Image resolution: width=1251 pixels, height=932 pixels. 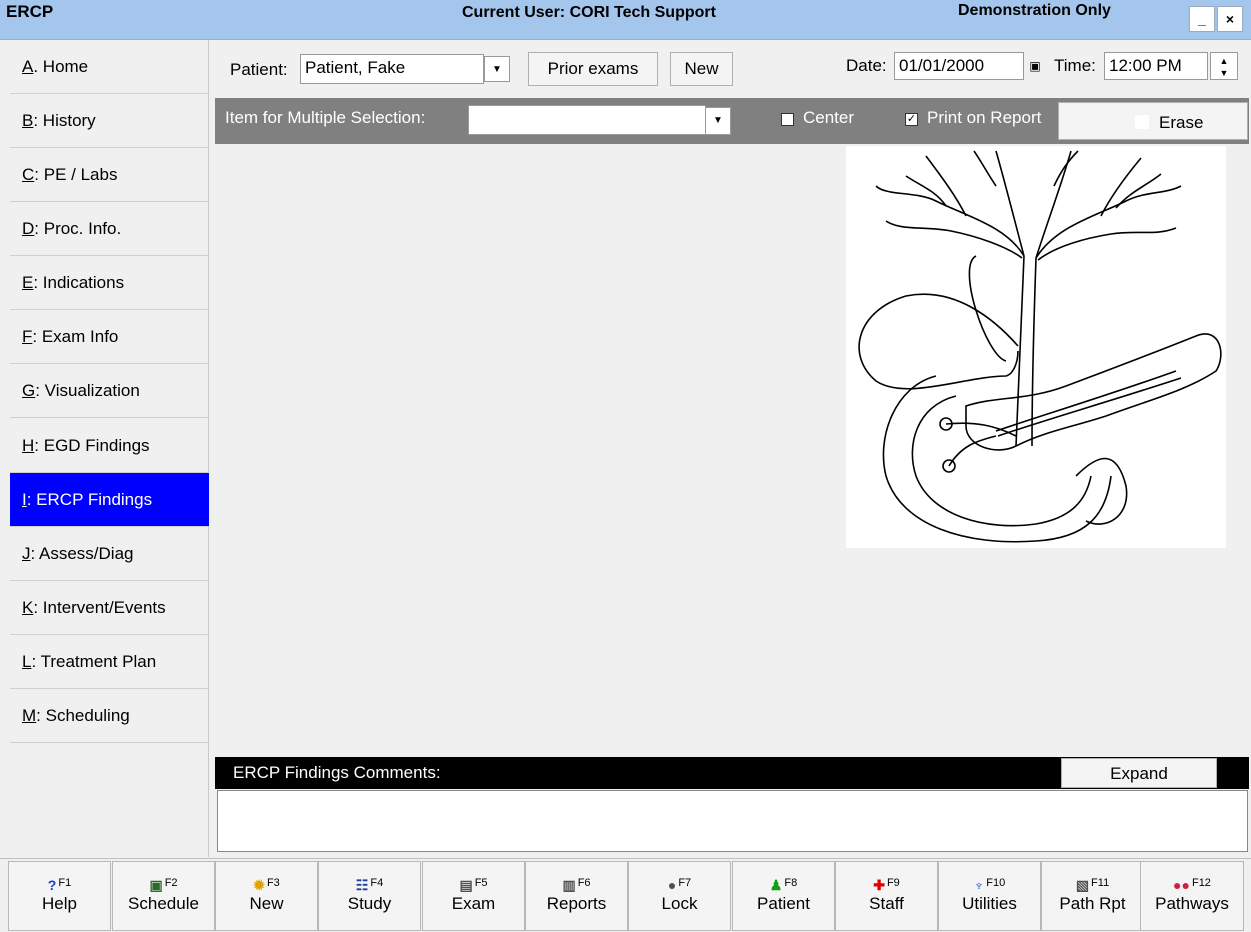 What do you see at coordinates (1036, 347) in the screenshot?
I see `biliary-pancreatic-diagram` at bounding box center [1036, 347].